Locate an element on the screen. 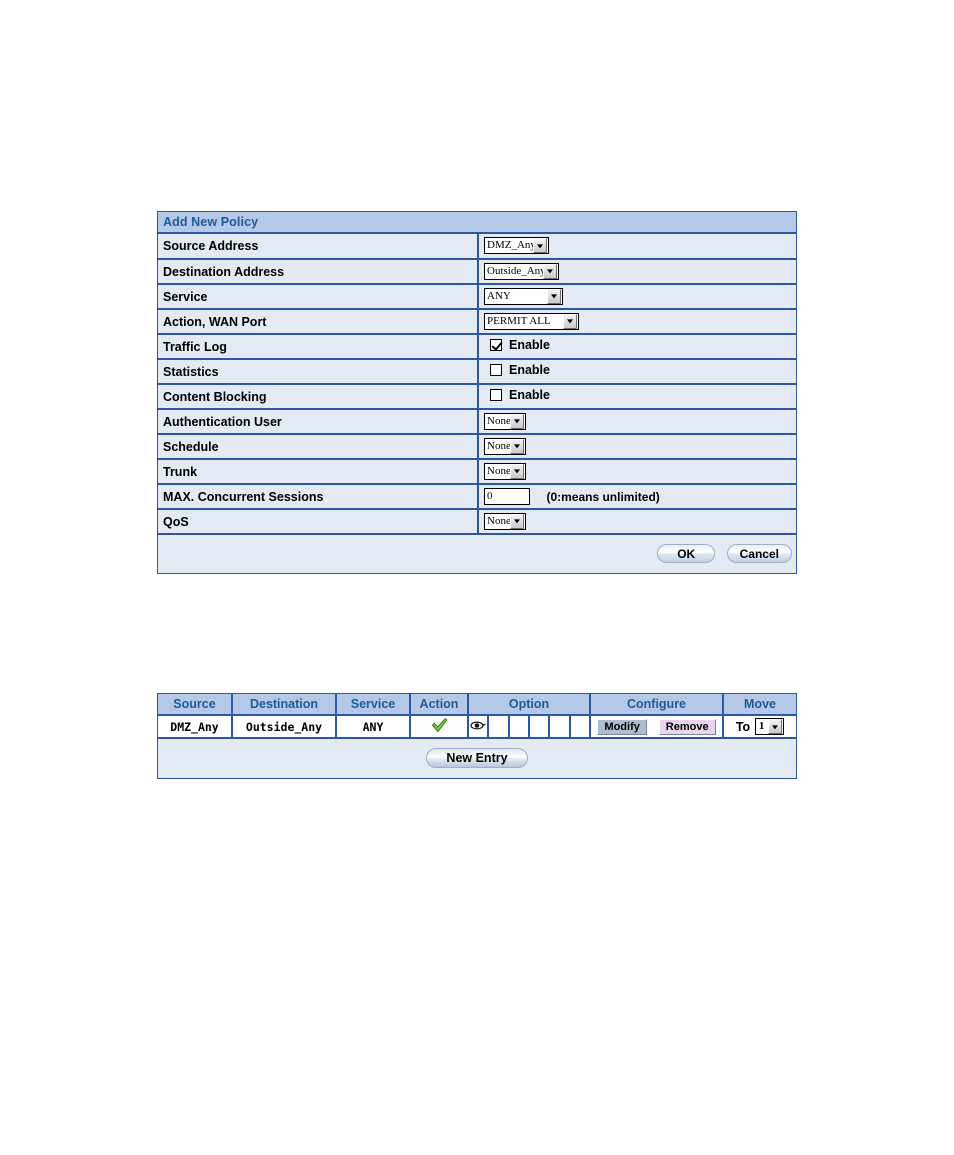  column-header-source: Source is located at coordinates (195, 705).